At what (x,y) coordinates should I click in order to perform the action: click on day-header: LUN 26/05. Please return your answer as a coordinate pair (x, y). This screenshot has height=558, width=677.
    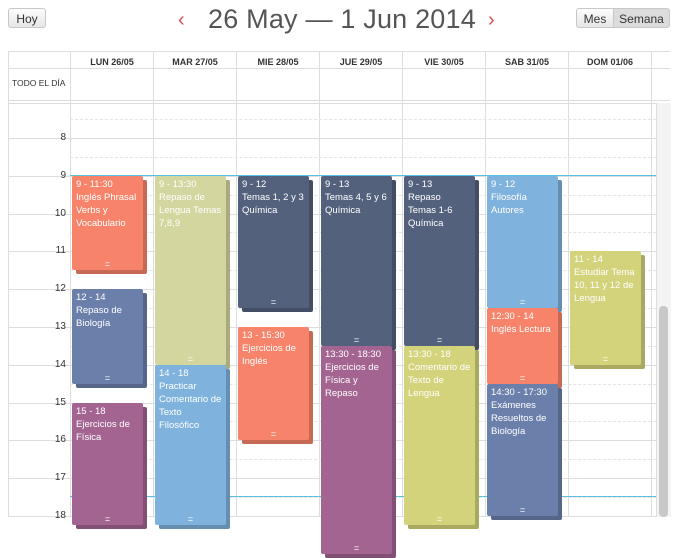
    Looking at the image, I should click on (112, 62).